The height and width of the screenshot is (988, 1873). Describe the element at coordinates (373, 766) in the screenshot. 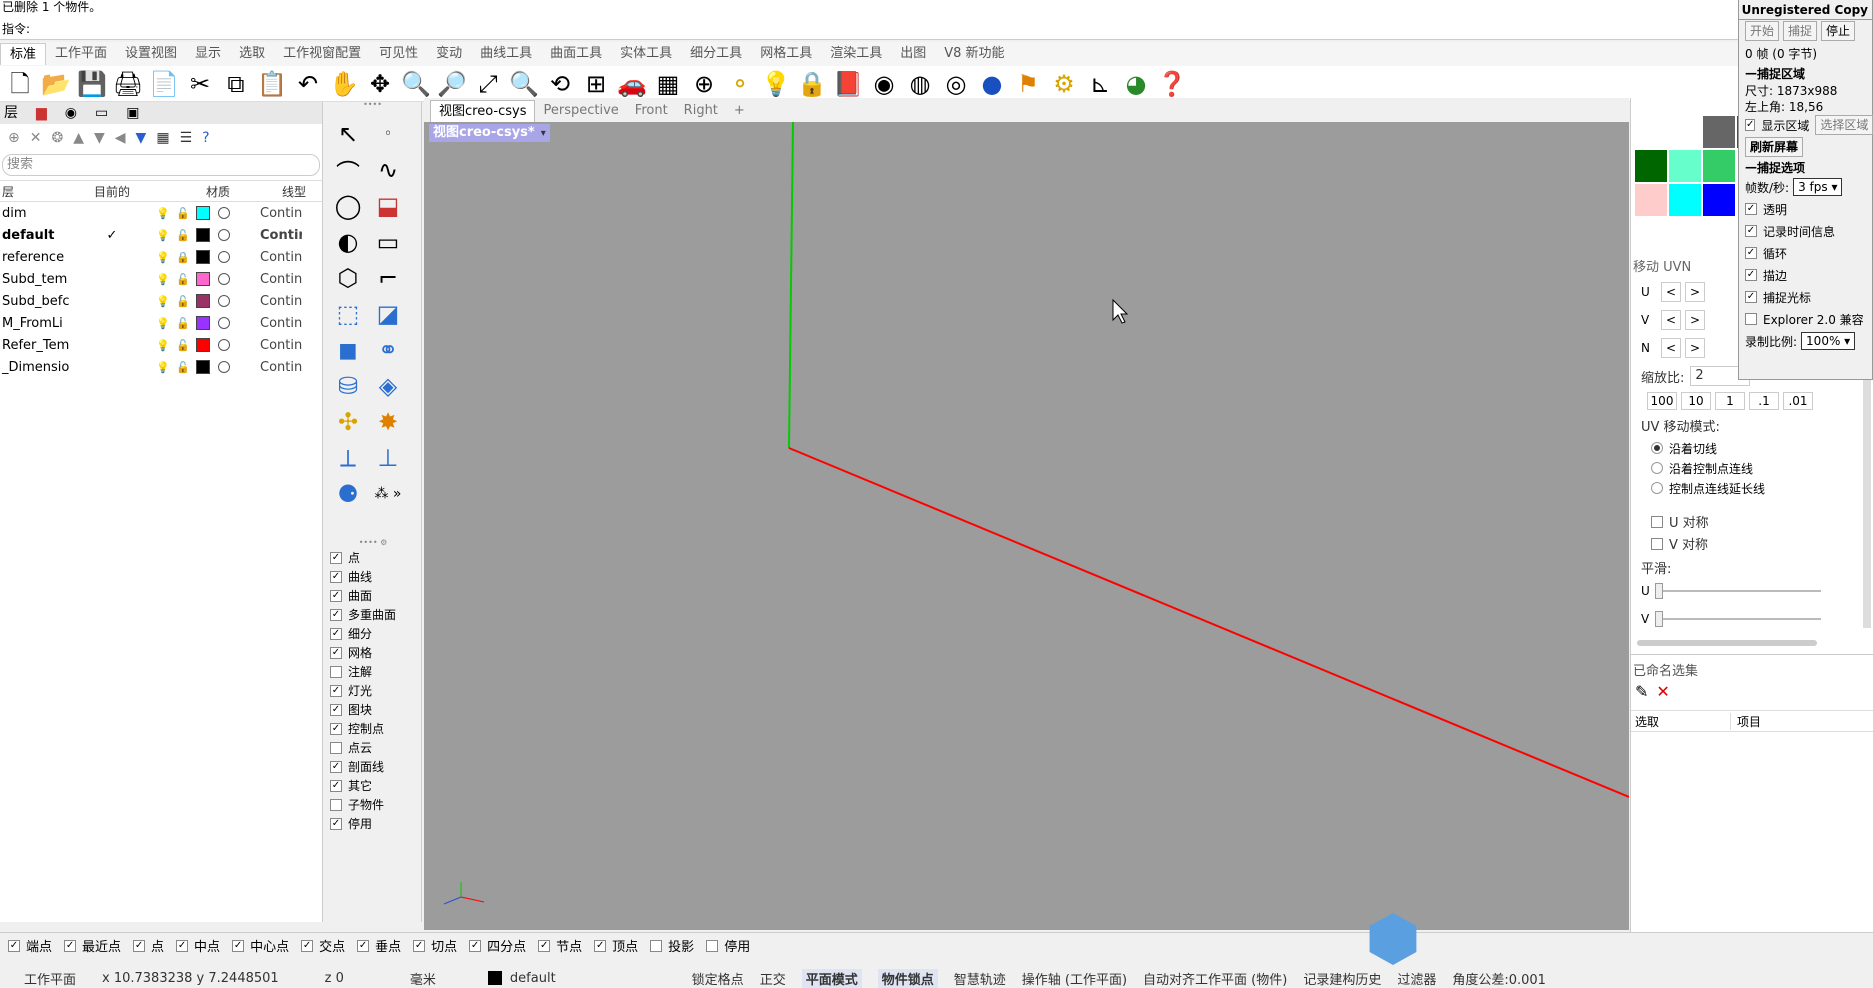

I see `filter-item: ✓ 剖面线` at that location.